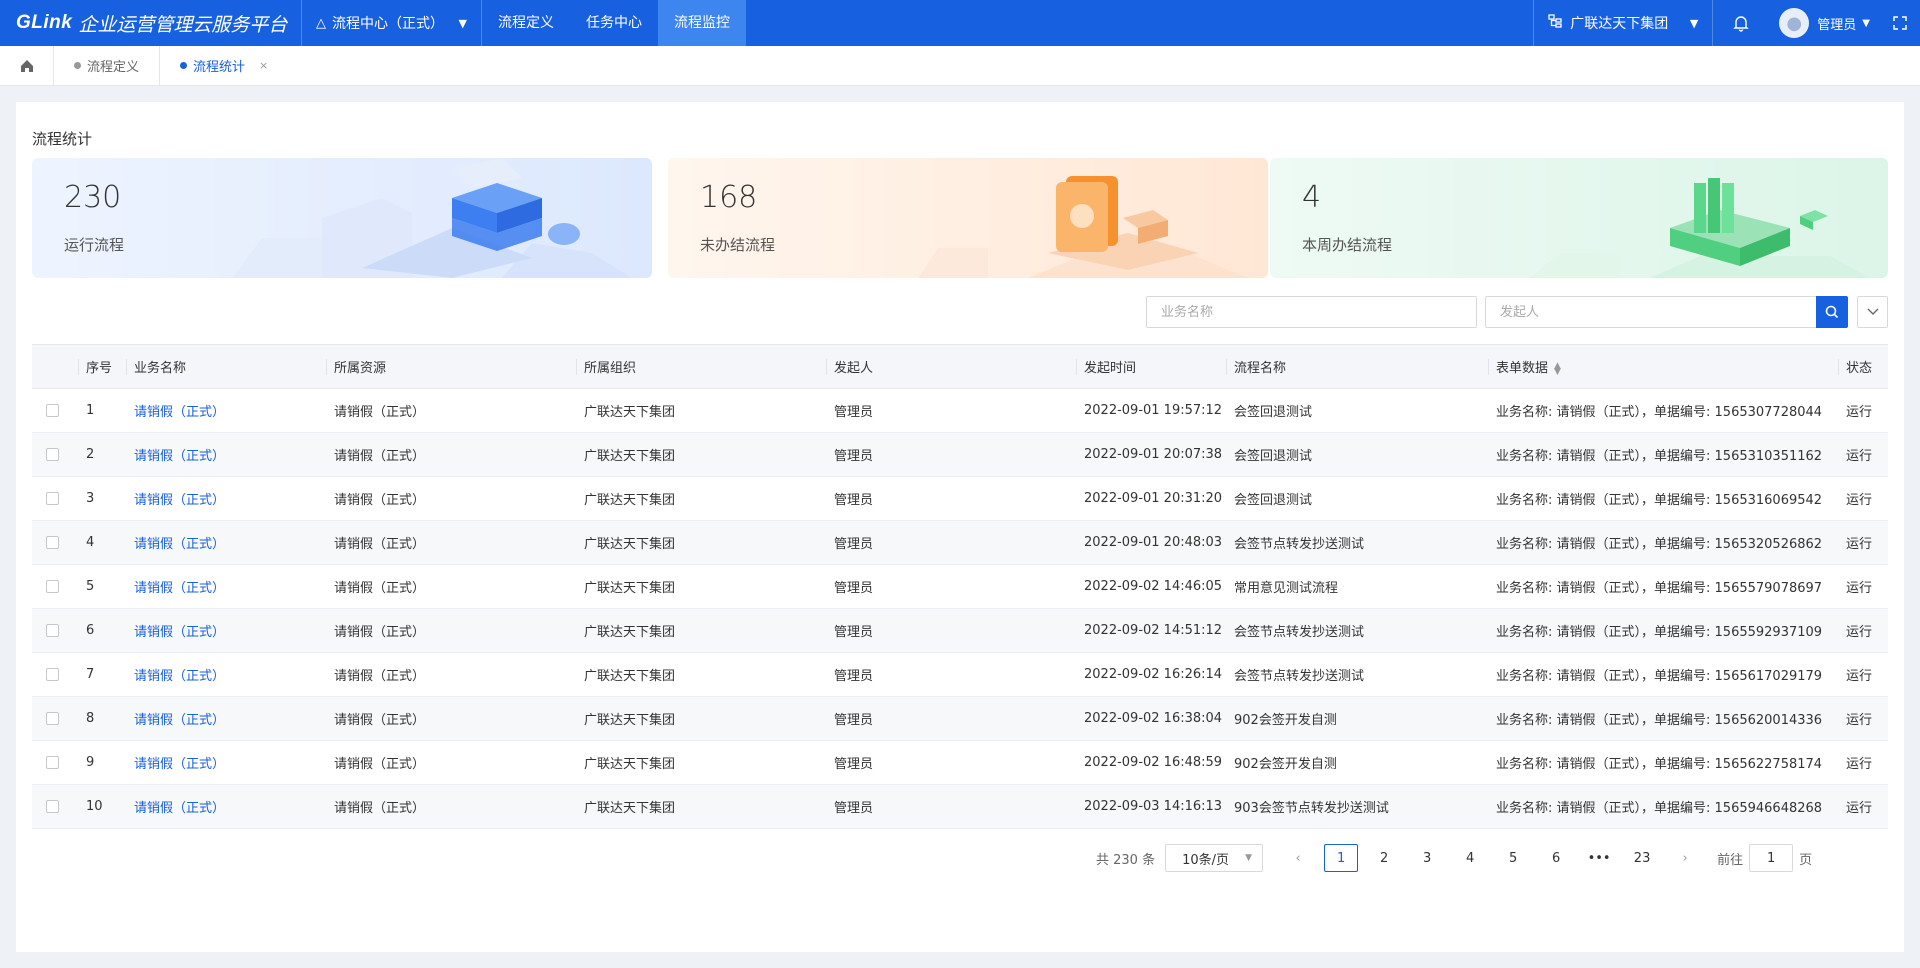  Describe the element at coordinates (614, 23) in the screenshot. I see `nav-task-center: 任务中心` at that location.